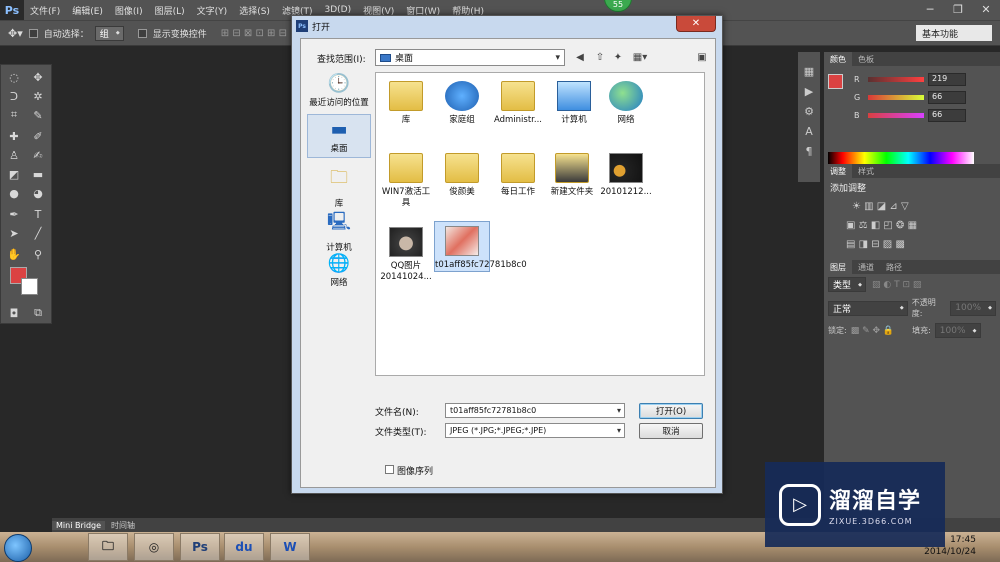  What do you see at coordinates (14, 313) in the screenshot?
I see `quick-mask-icon: ◘` at bounding box center [14, 313].